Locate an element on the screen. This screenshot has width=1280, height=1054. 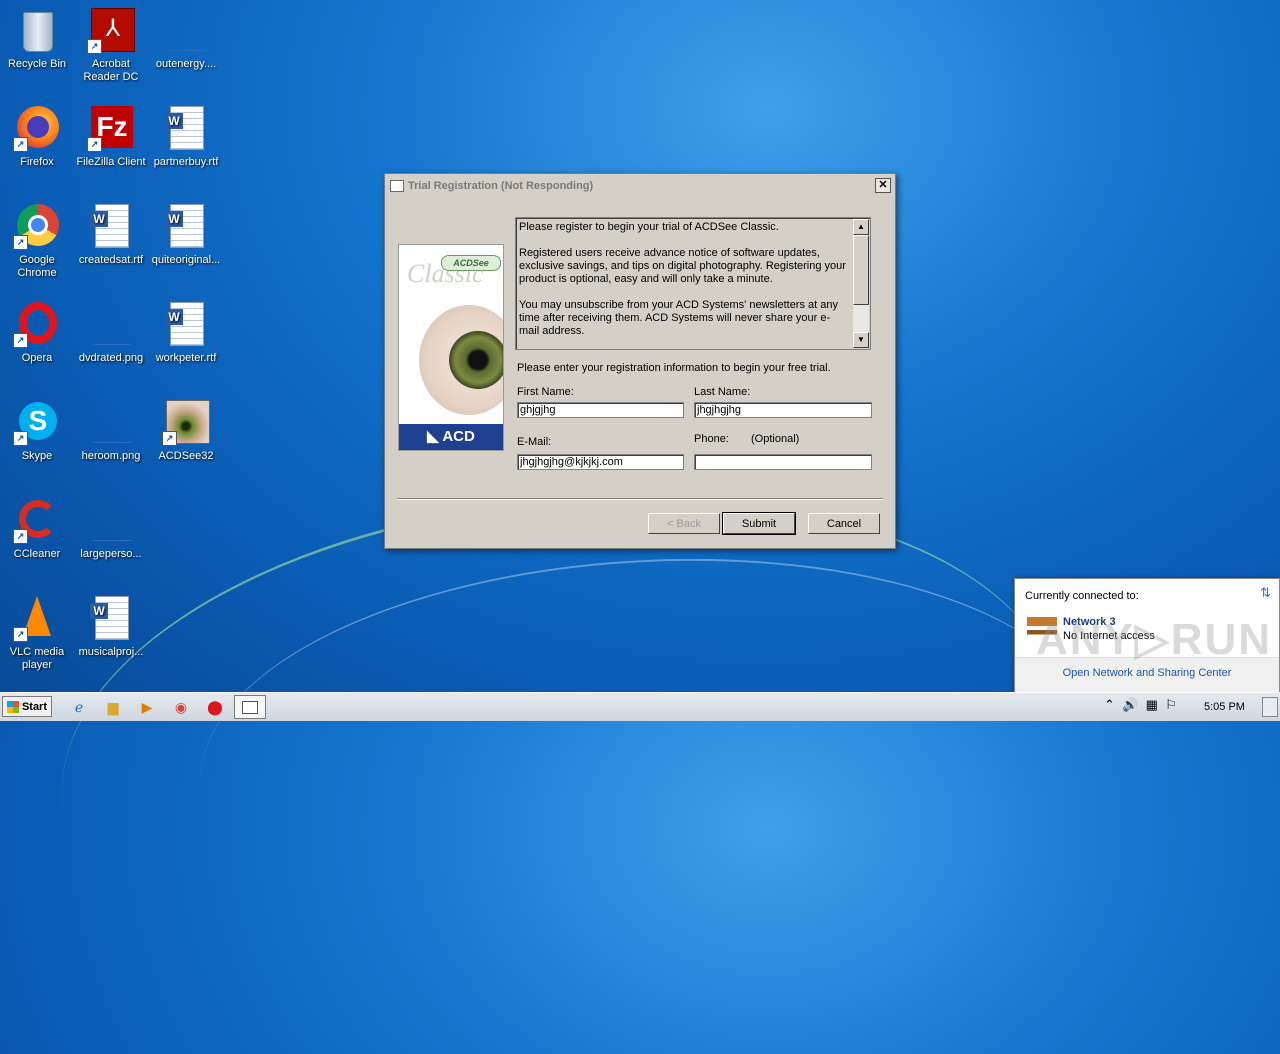
media-player-icon: ▶ is located at coordinates (147, 707).